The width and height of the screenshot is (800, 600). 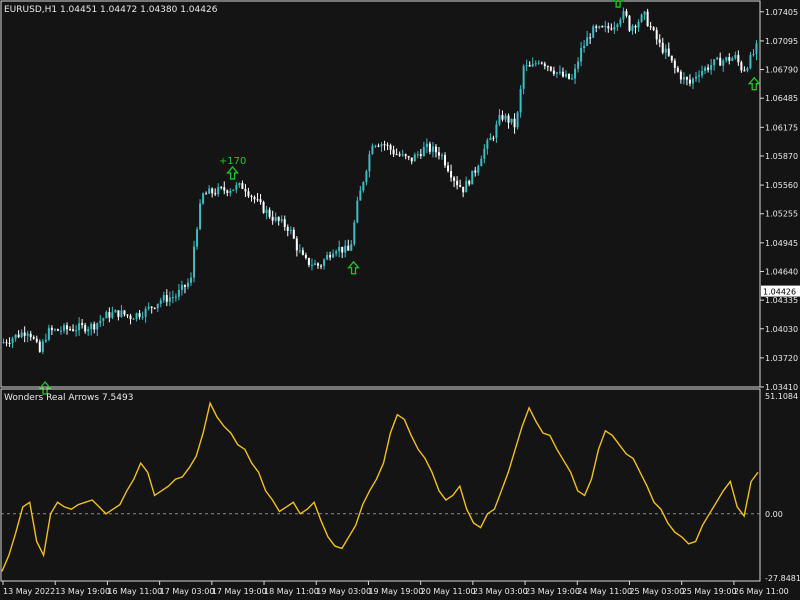 What do you see at coordinates (291, 591) in the screenshot?
I see `time-tick-label: 18 May 11:00` at bounding box center [291, 591].